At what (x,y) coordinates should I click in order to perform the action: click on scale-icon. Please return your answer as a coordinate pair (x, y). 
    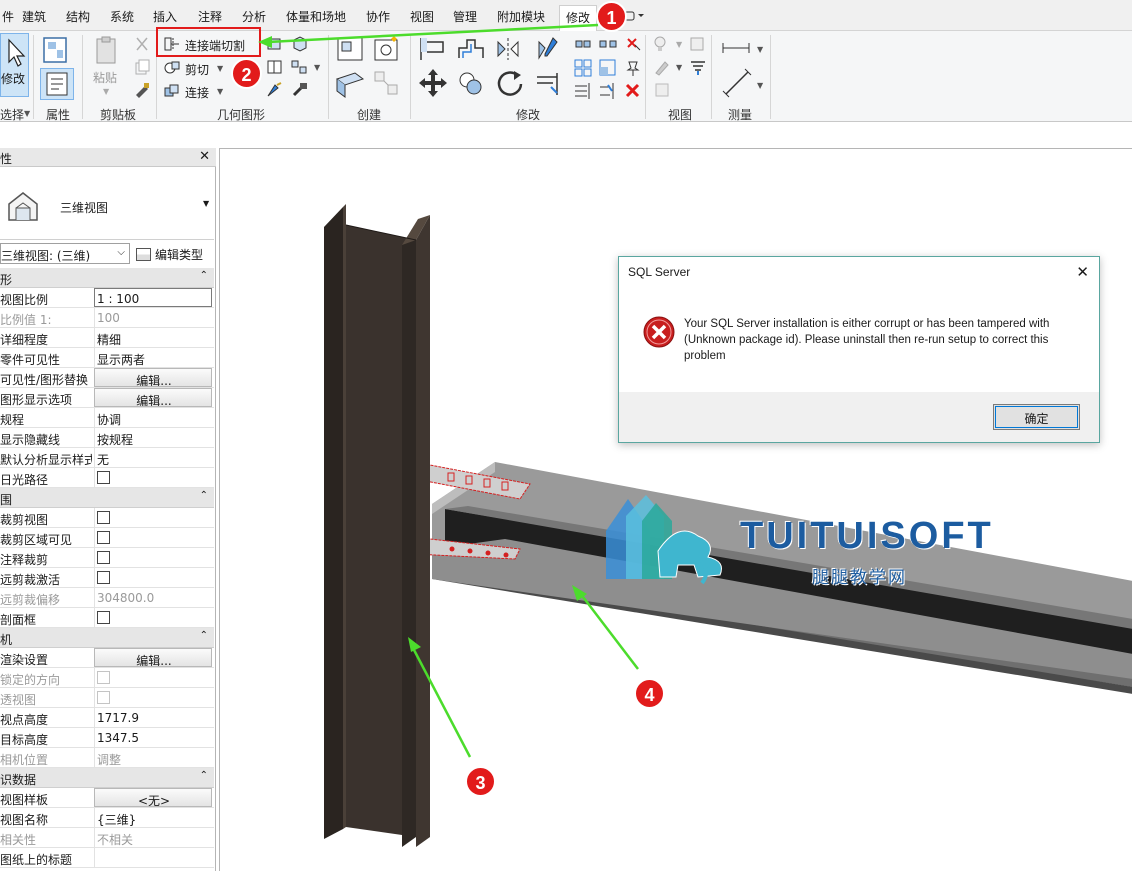
    Looking at the image, I should click on (608, 68).